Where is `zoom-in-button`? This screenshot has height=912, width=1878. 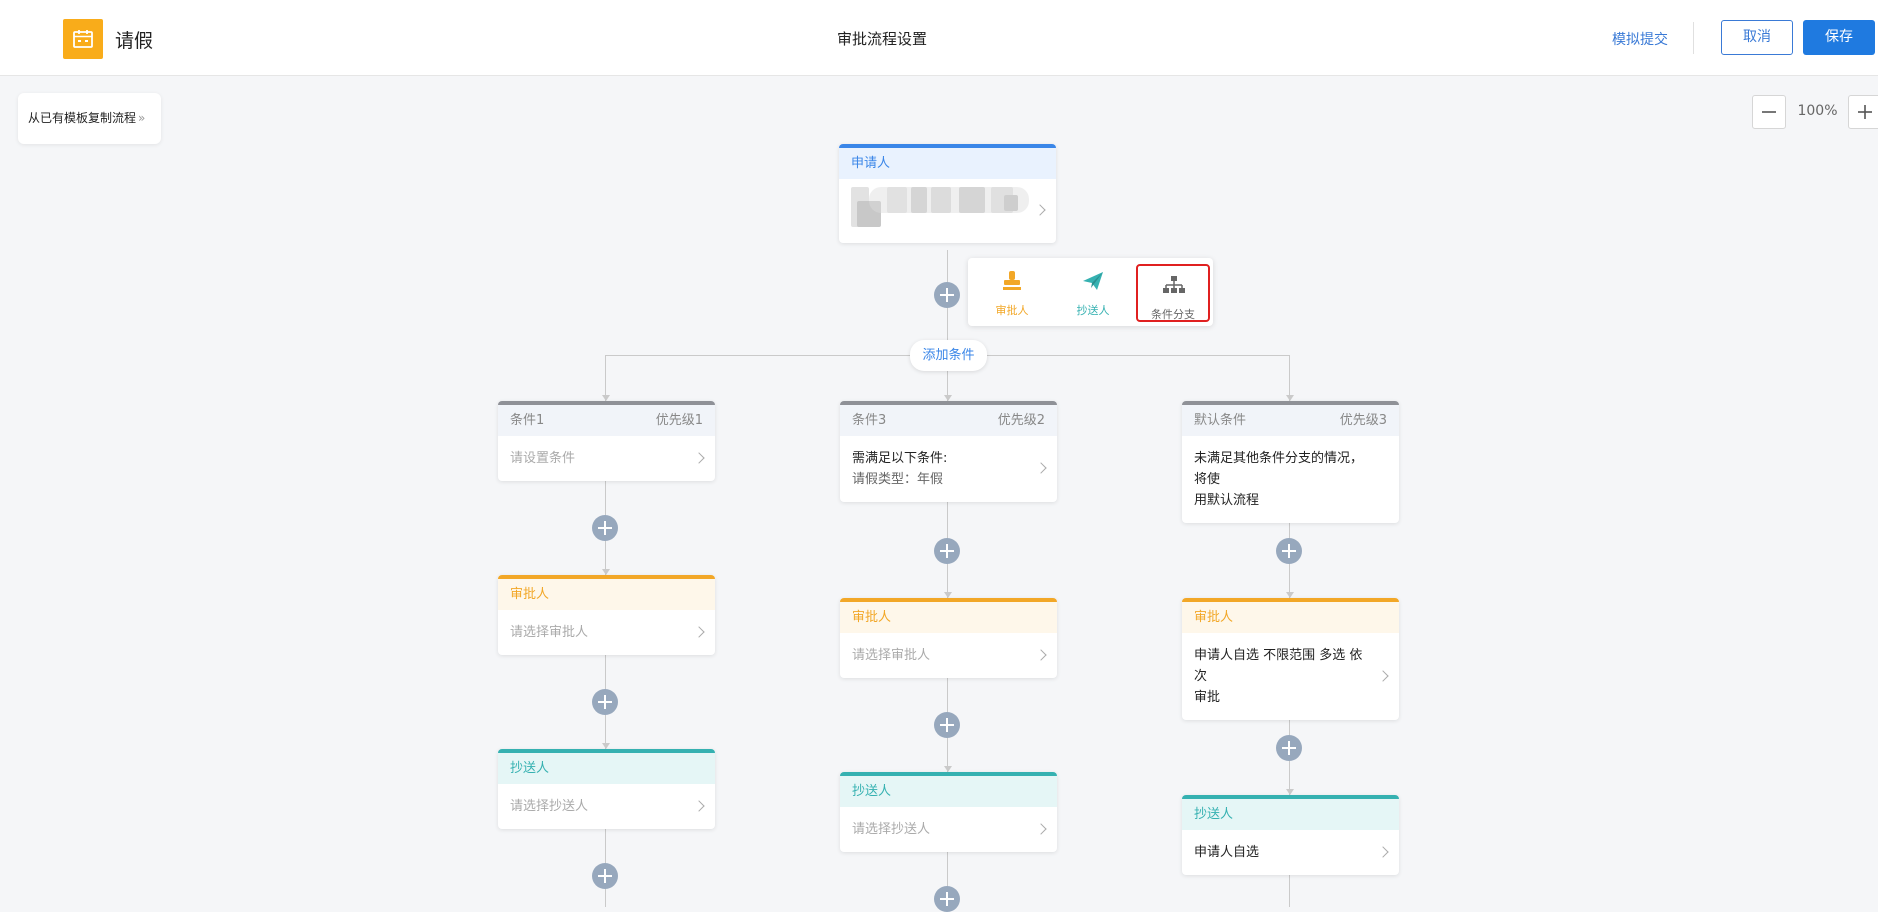 zoom-in-button is located at coordinates (1863, 112).